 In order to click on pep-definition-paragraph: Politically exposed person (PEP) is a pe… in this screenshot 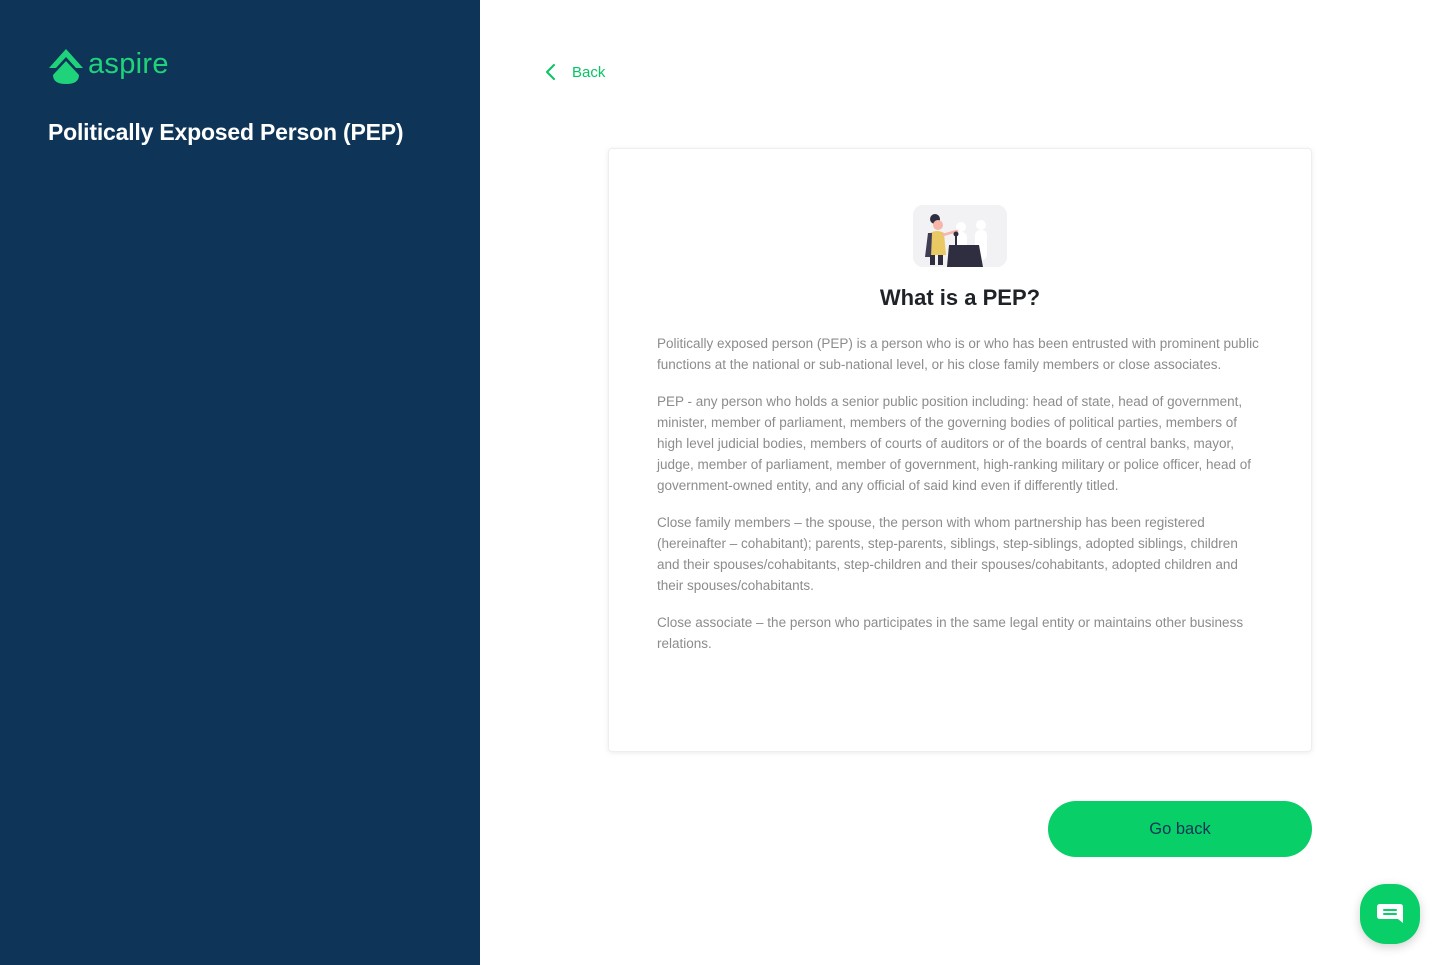, I will do `click(958, 354)`.